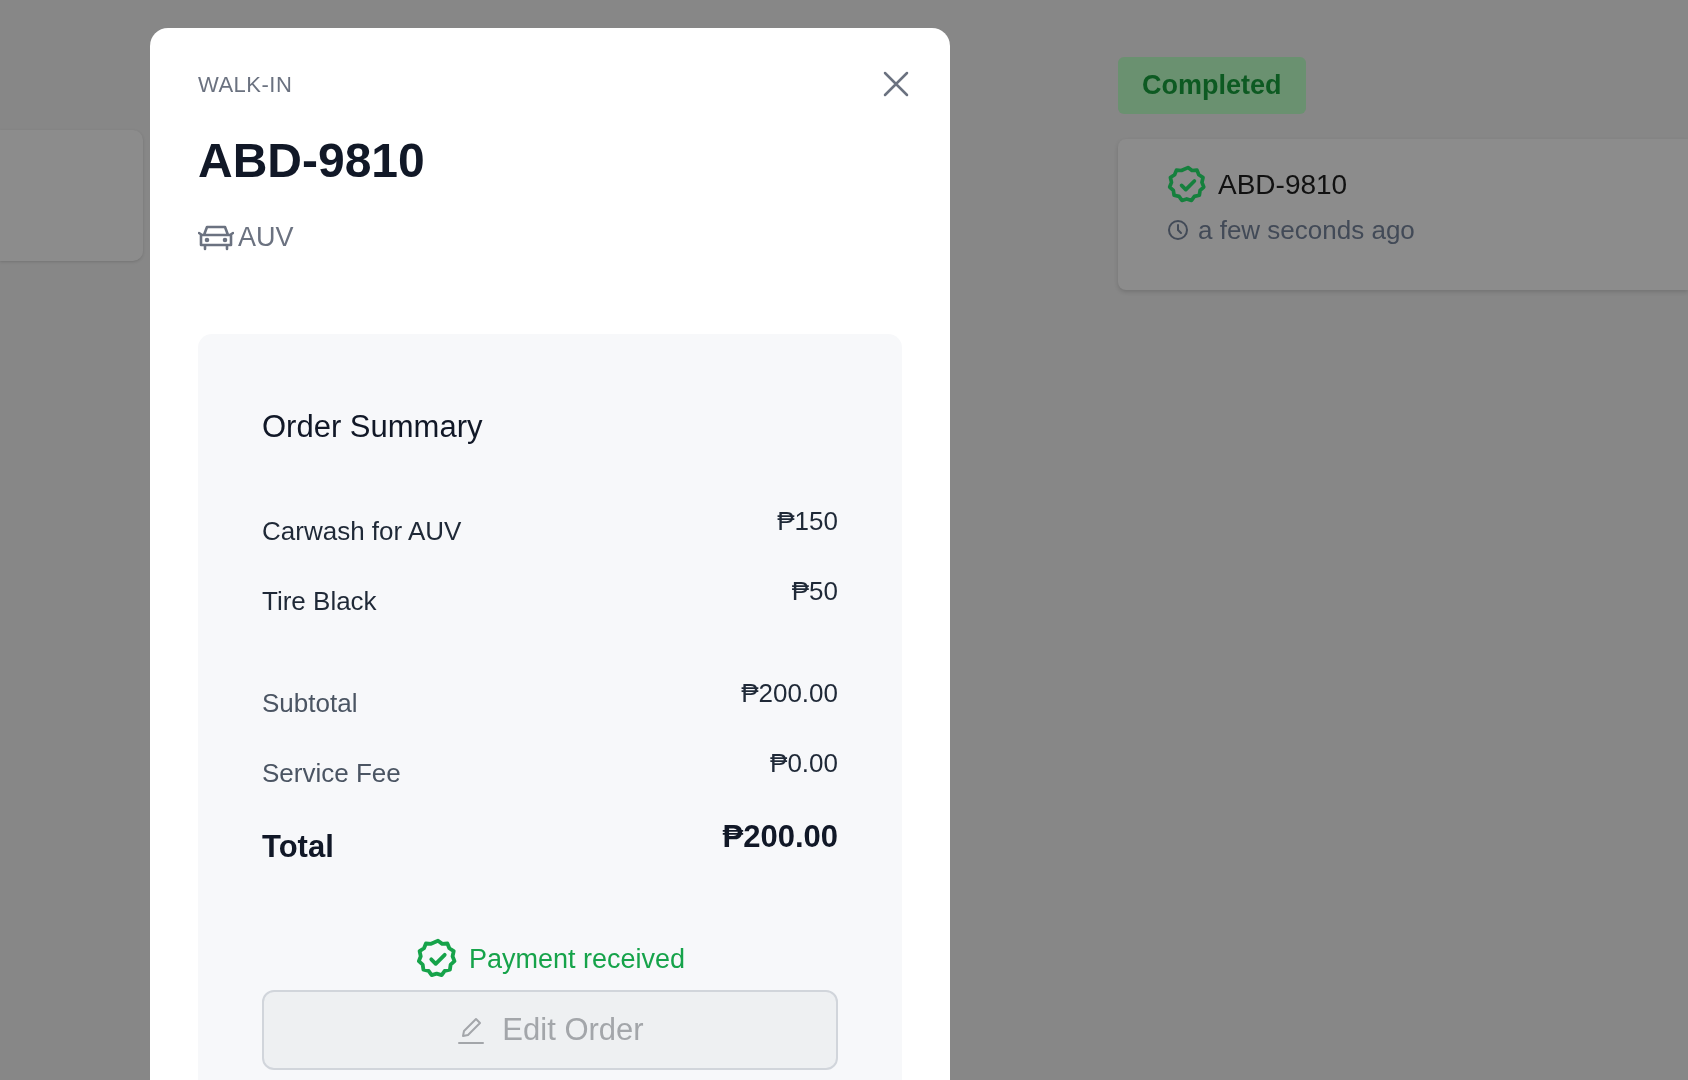  What do you see at coordinates (298, 847) in the screenshot?
I see `total-label: Total` at bounding box center [298, 847].